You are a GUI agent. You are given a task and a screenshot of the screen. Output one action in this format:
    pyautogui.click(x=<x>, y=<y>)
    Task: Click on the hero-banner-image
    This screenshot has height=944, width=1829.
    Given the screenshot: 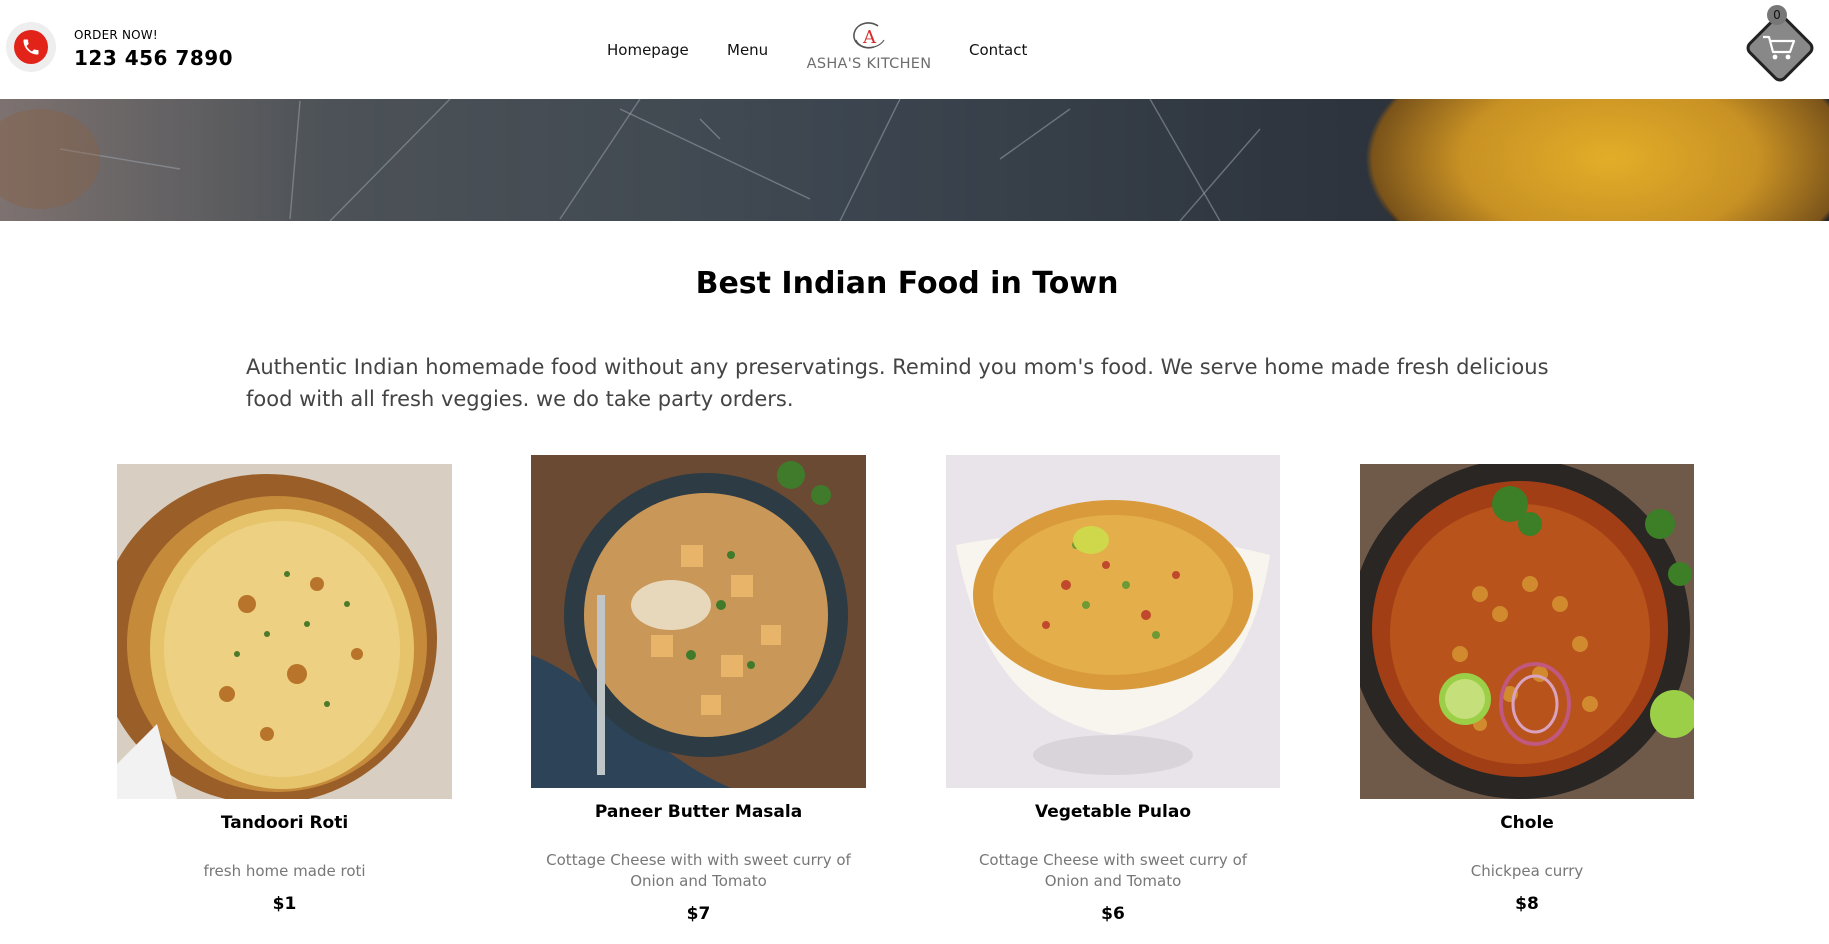 What is the action you would take?
    pyautogui.click(x=914, y=160)
    